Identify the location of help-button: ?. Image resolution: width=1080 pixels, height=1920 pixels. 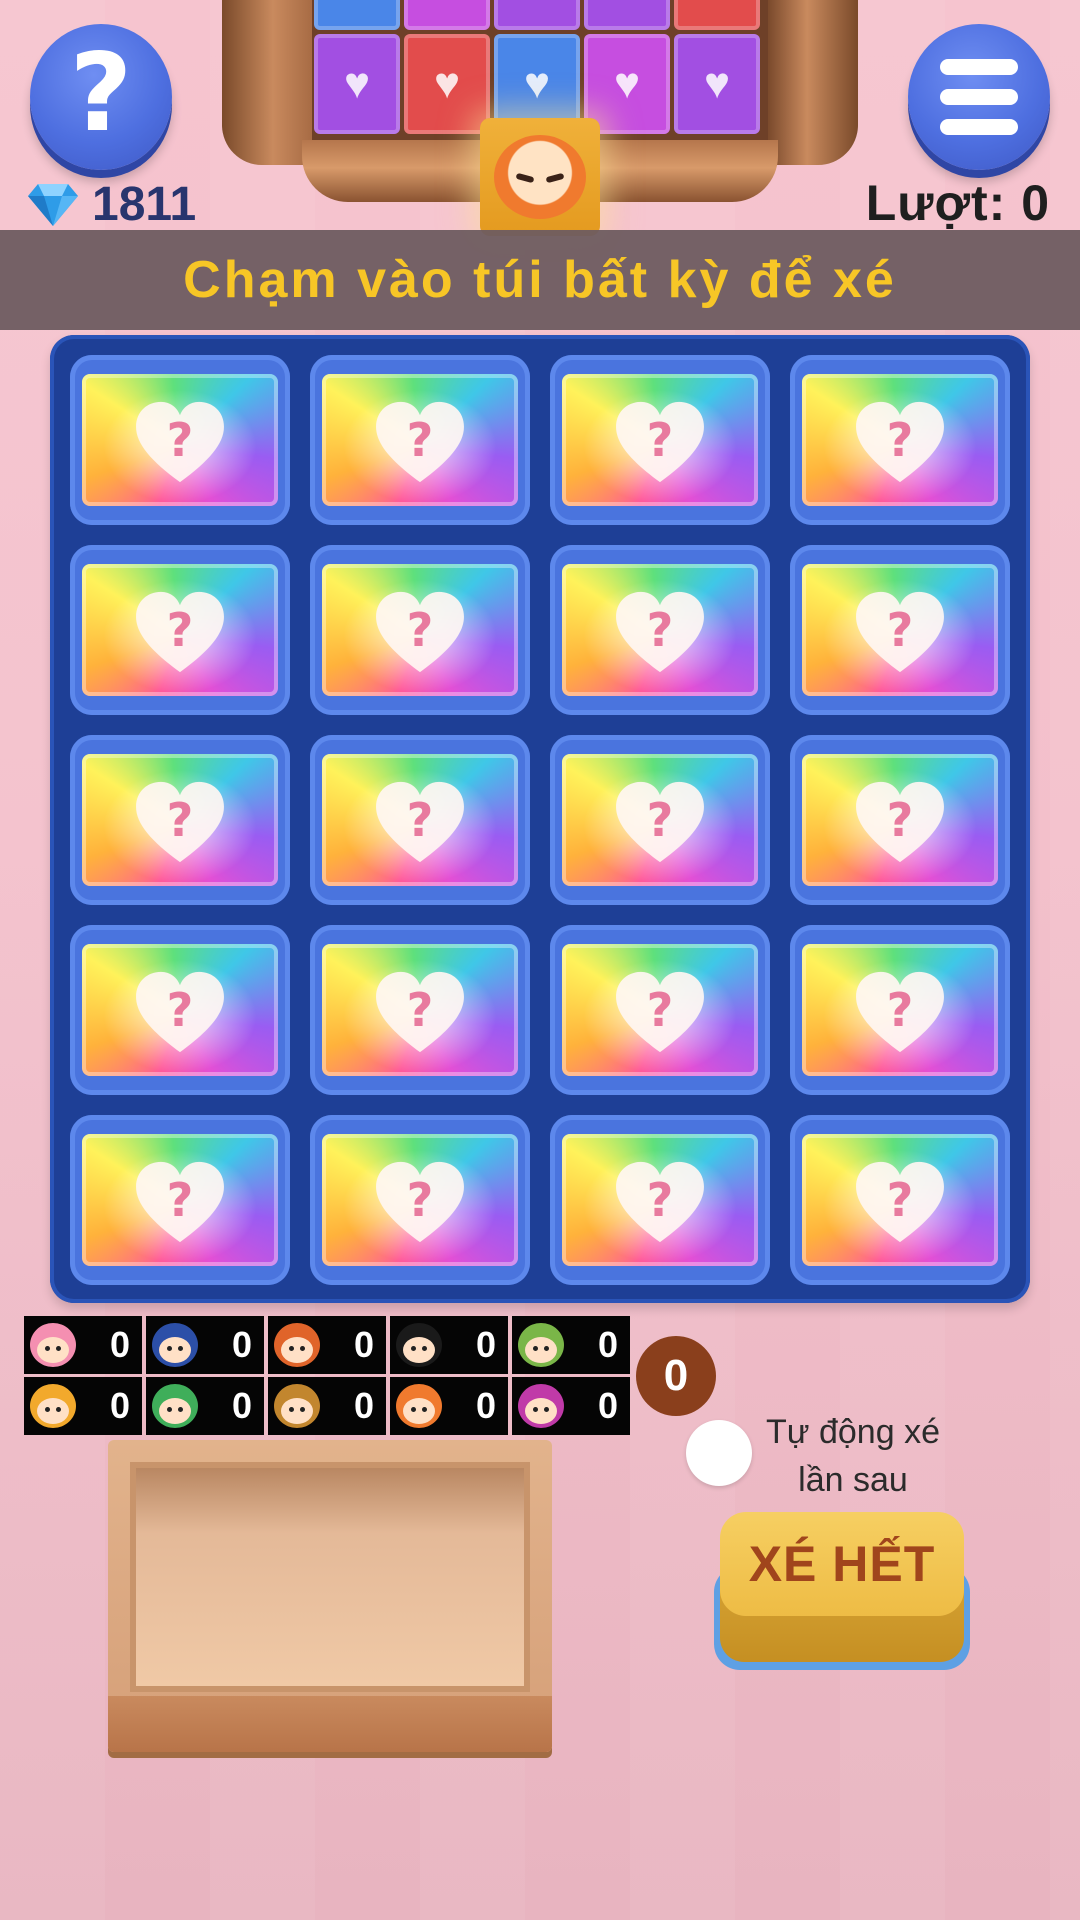
(101, 97).